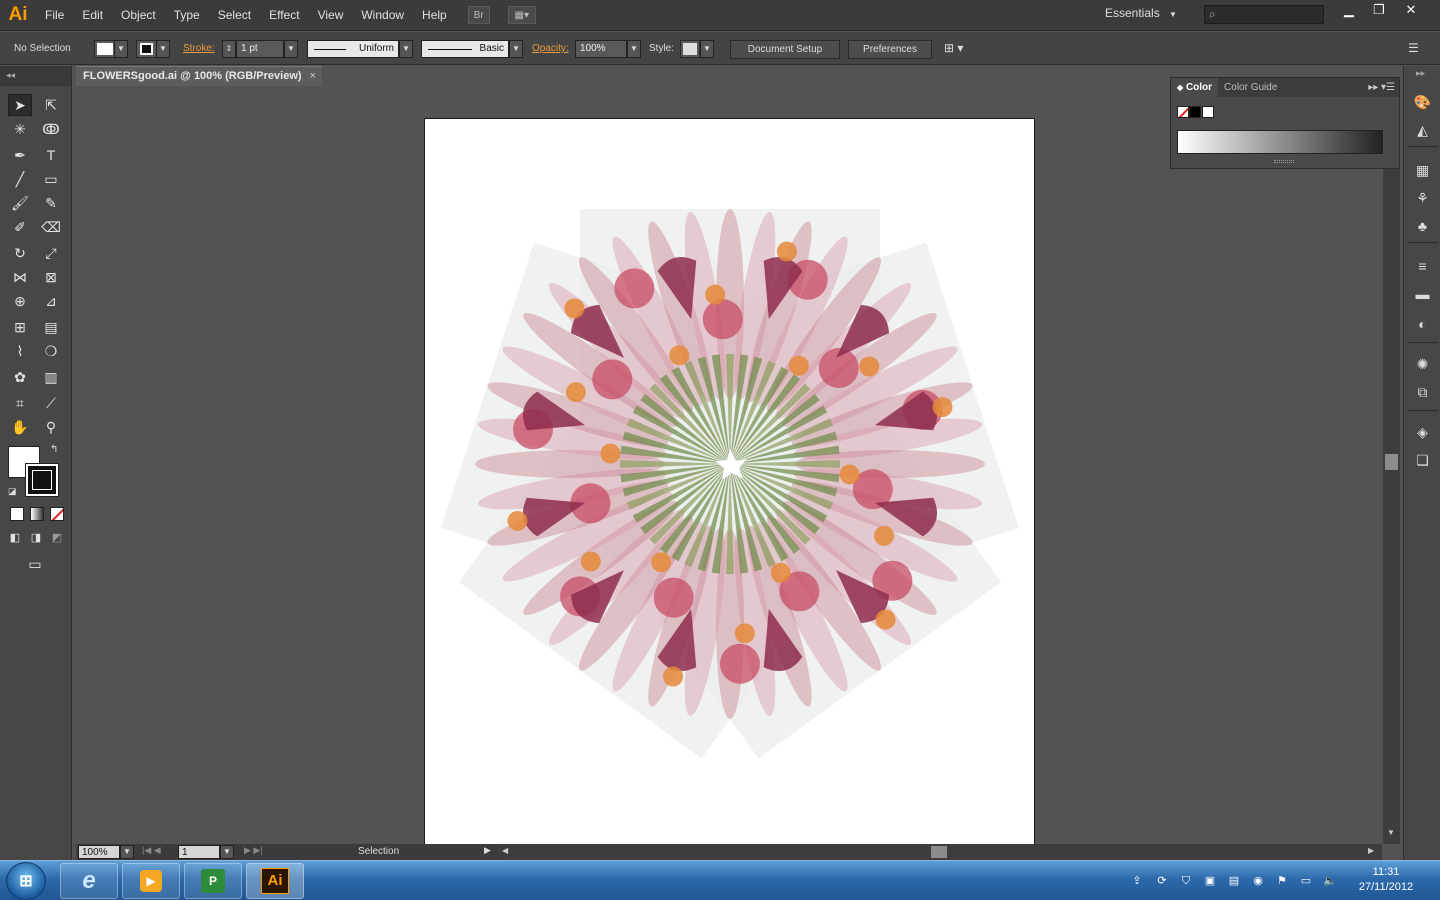 The height and width of the screenshot is (900, 1440). What do you see at coordinates (51, 227) in the screenshot?
I see `eraser-tool-icon: ⌫` at bounding box center [51, 227].